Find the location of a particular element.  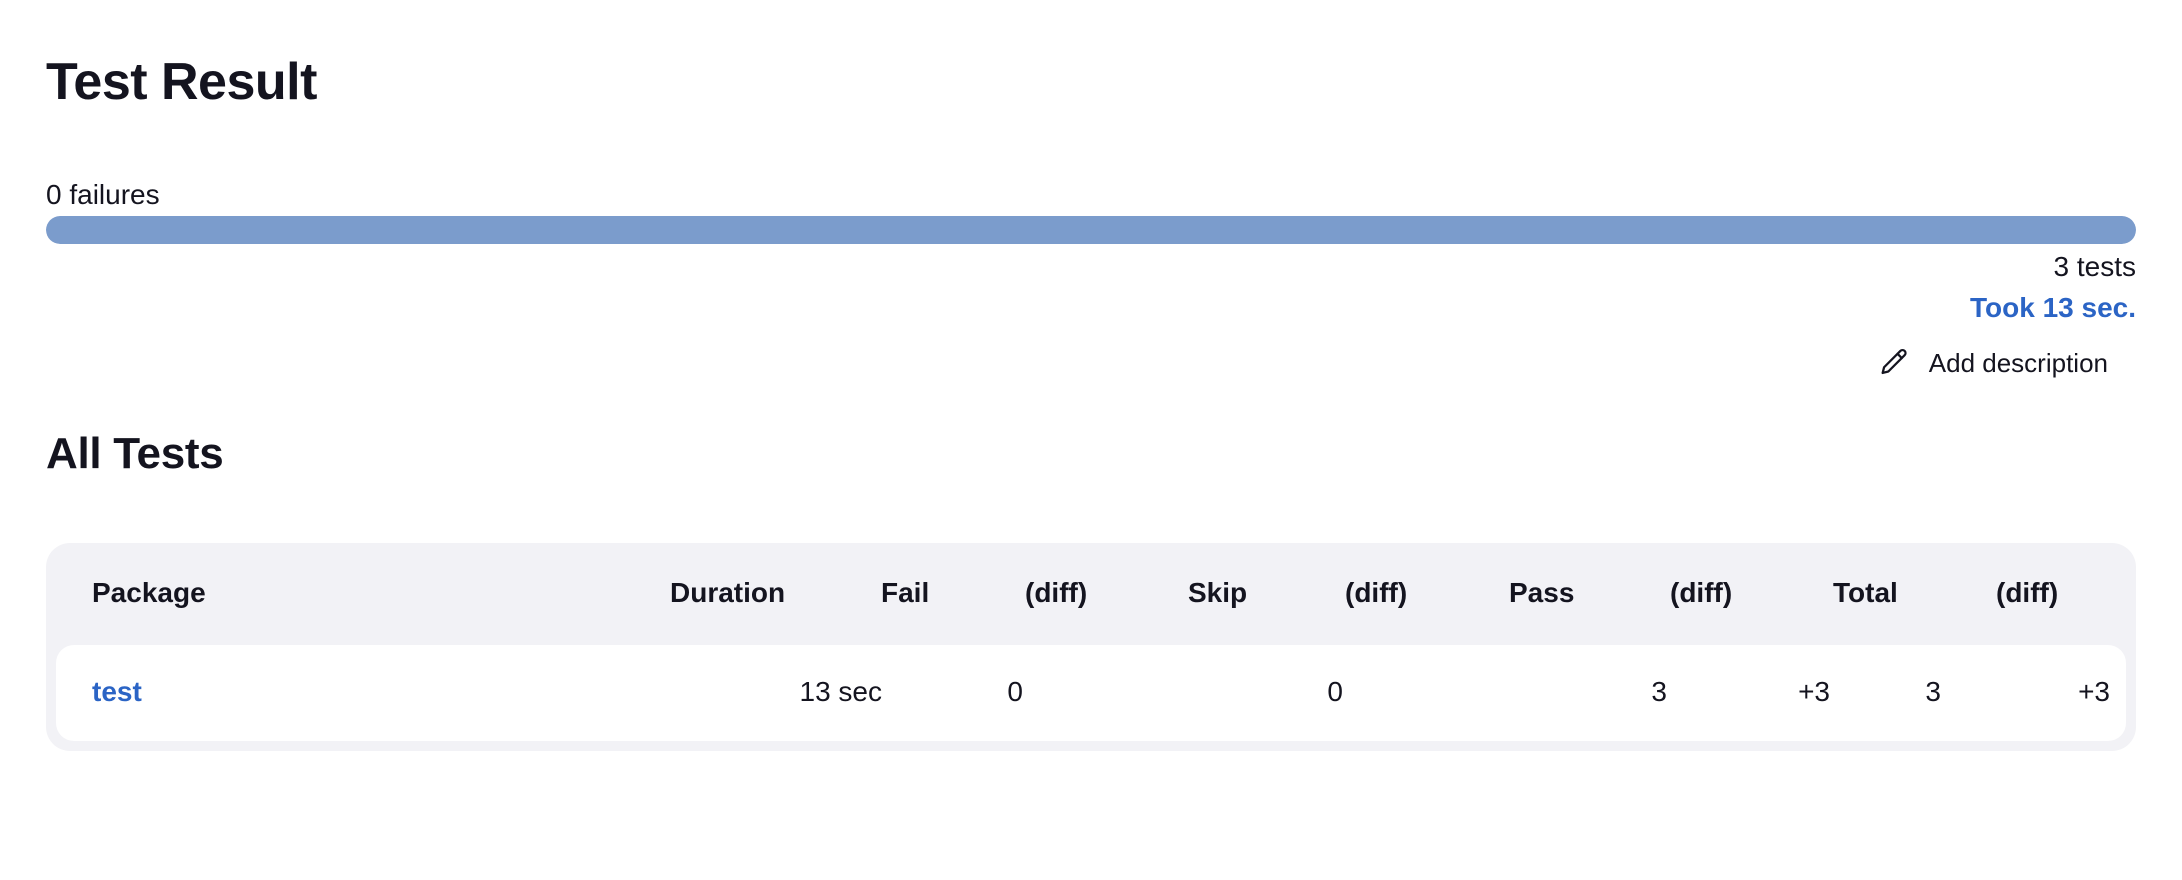

column-header-fail-diff: (diff) is located at coordinates (1056, 593).